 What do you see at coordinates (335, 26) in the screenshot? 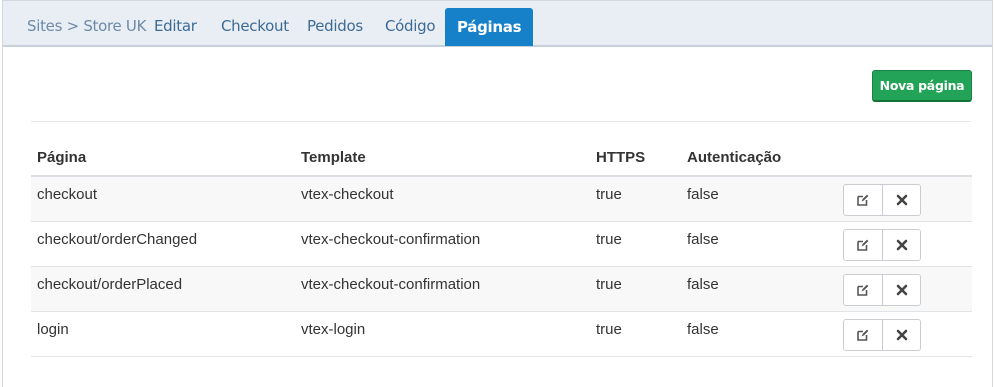
I see `tab-pedidos: Pedidos` at bounding box center [335, 26].